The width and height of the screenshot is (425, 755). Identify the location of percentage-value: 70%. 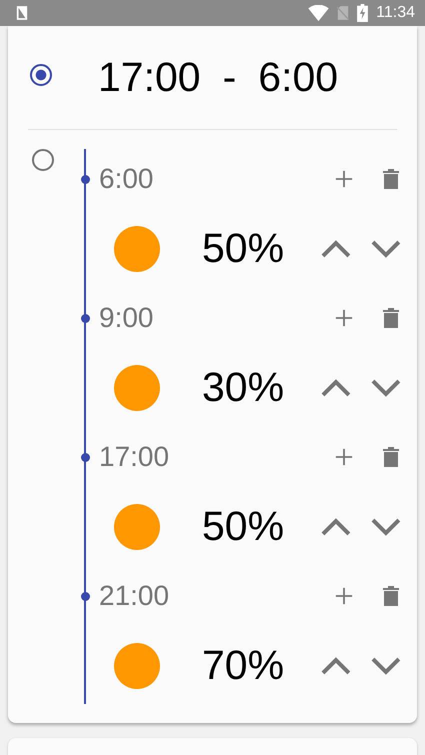
(244, 665).